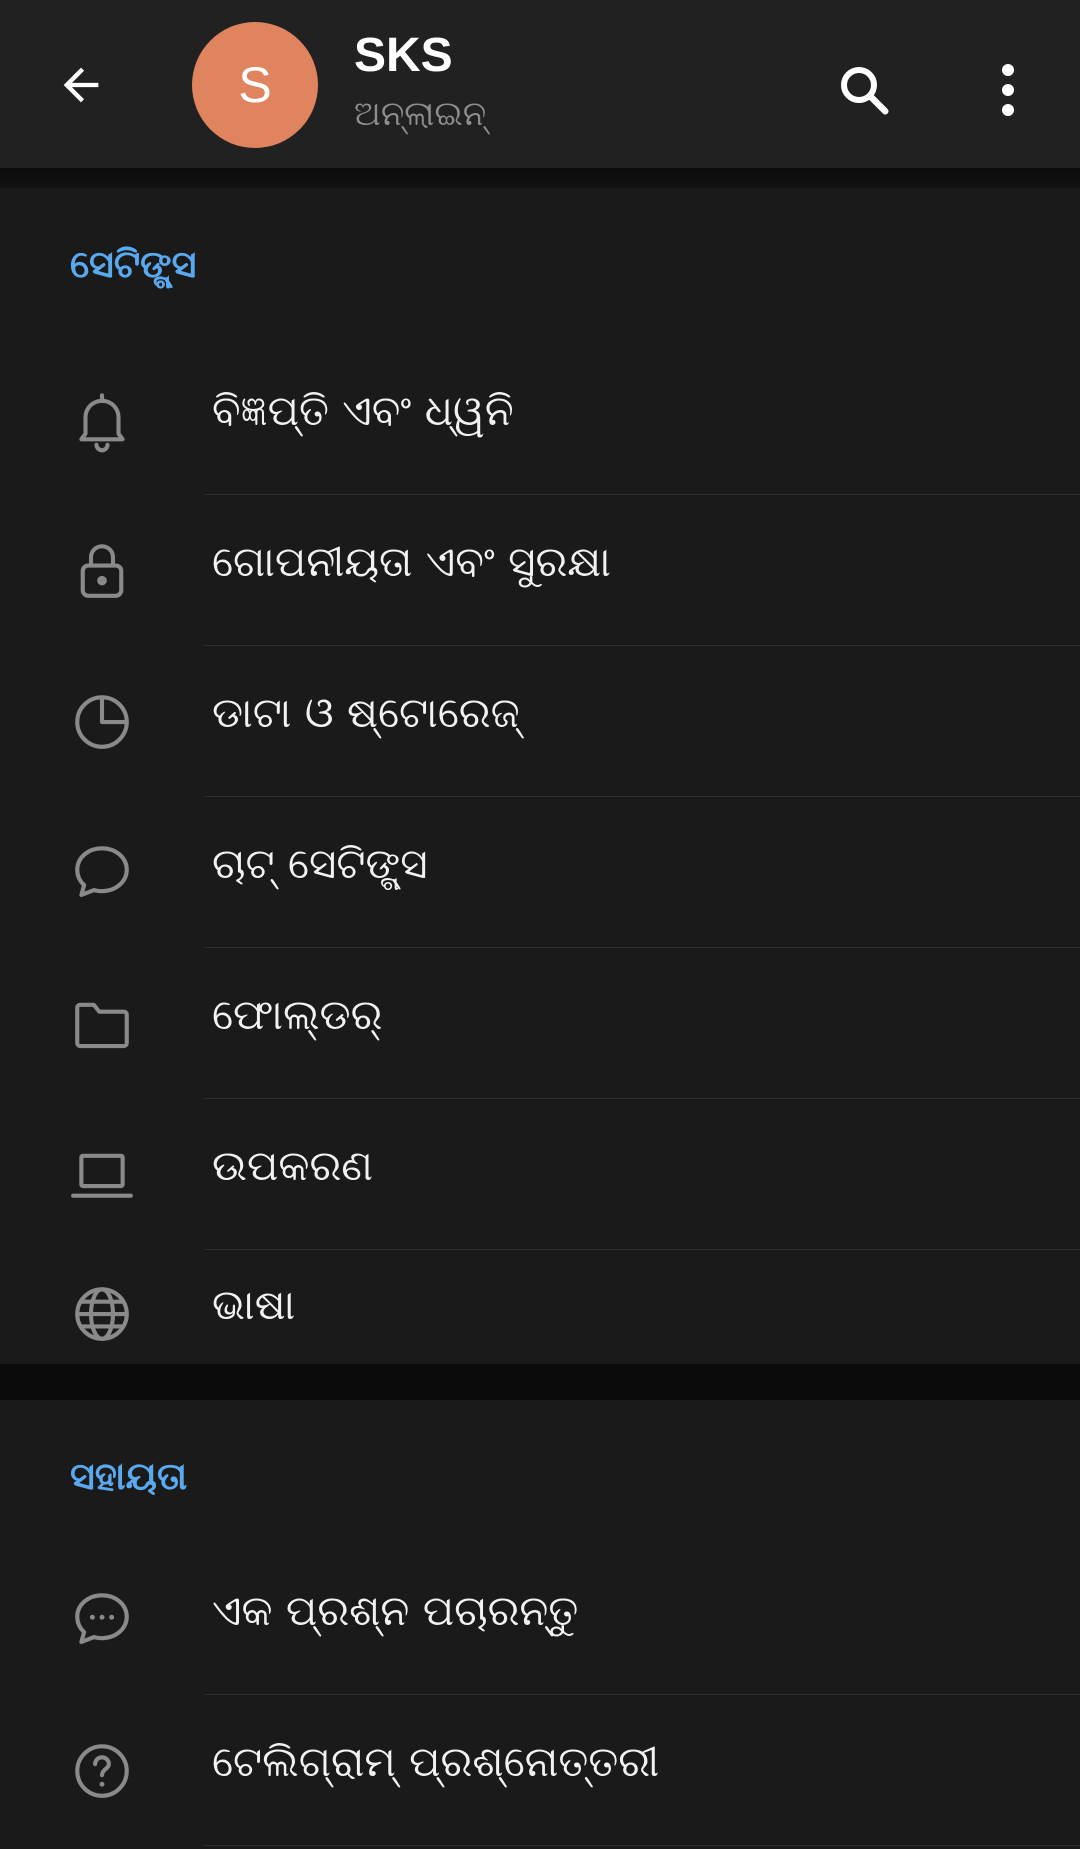 The image size is (1080, 1849). Describe the element at coordinates (254, 1304) in the screenshot. I see `settings-item-label: ଭାଷା` at that location.